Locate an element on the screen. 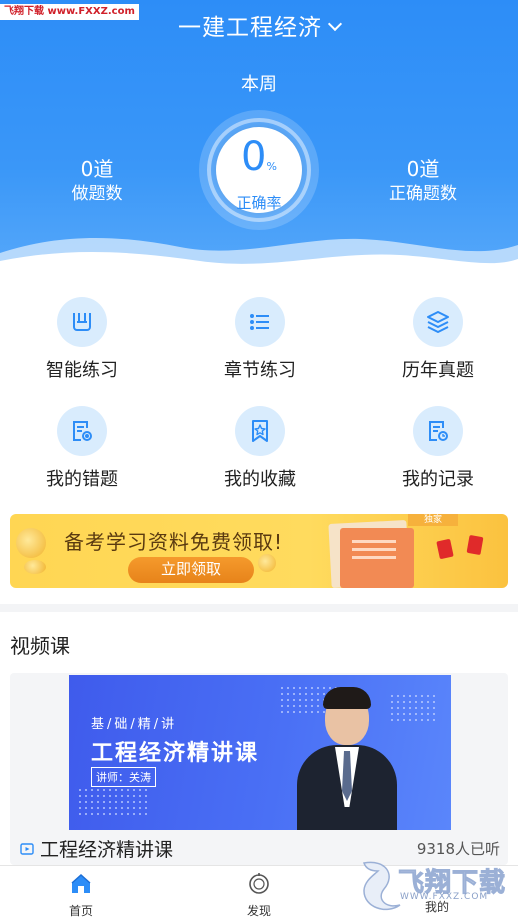 This screenshot has height=917, width=518. grid-item-past-exams: 历年真题 is located at coordinates (438, 340).